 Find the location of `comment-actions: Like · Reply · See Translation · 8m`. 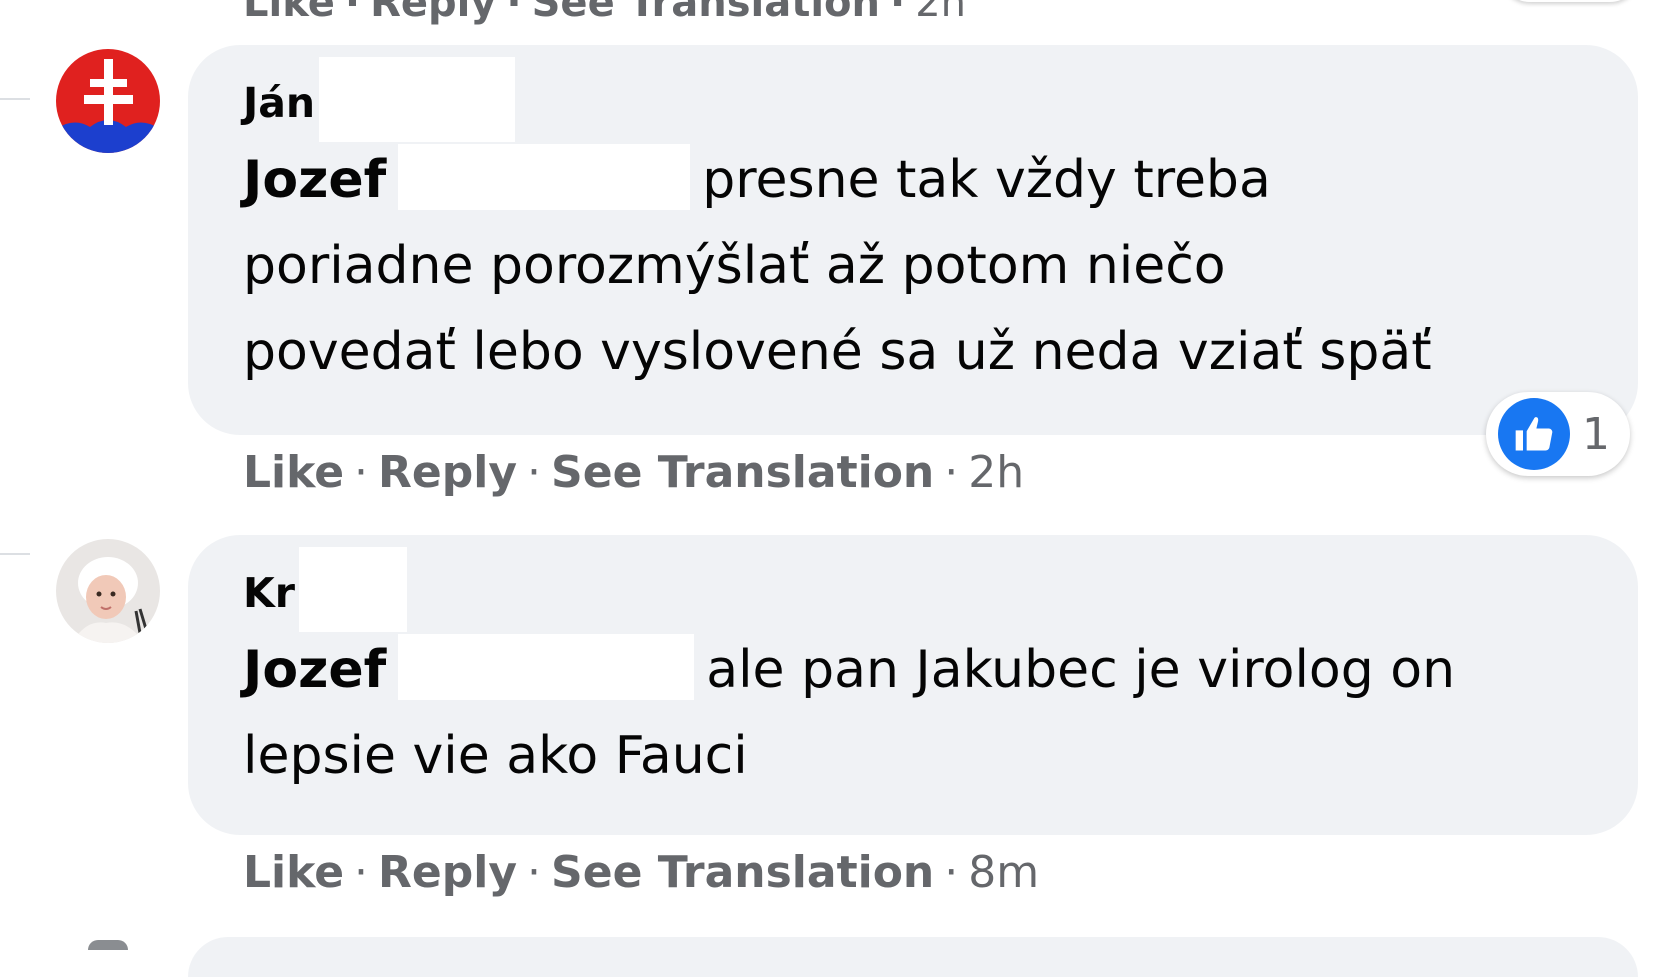

comment-actions: Like · Reply · See Translation · 8m is located at coordinates (641, 872).